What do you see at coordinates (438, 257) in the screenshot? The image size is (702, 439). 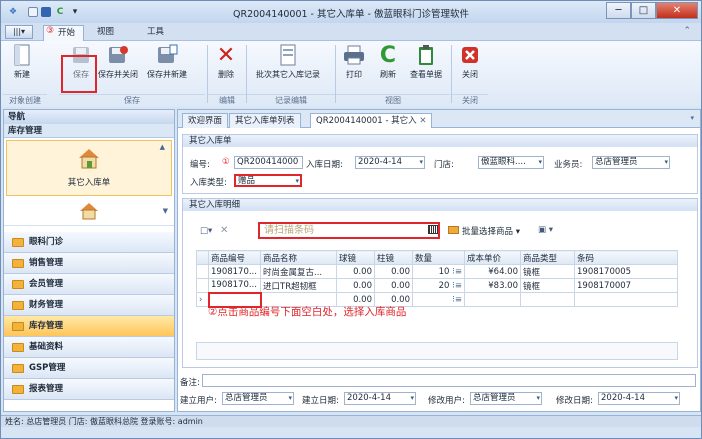 I see `col-header: 数量` at bounding box center [438, 257].